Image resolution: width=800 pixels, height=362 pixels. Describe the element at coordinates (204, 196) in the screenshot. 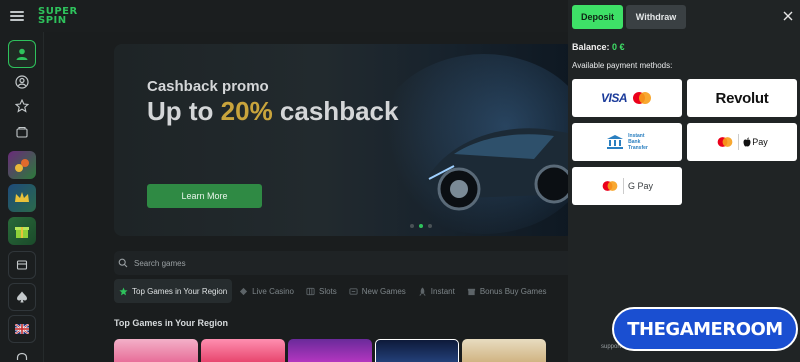

I see `learn-more-button: Learn More` at that location.